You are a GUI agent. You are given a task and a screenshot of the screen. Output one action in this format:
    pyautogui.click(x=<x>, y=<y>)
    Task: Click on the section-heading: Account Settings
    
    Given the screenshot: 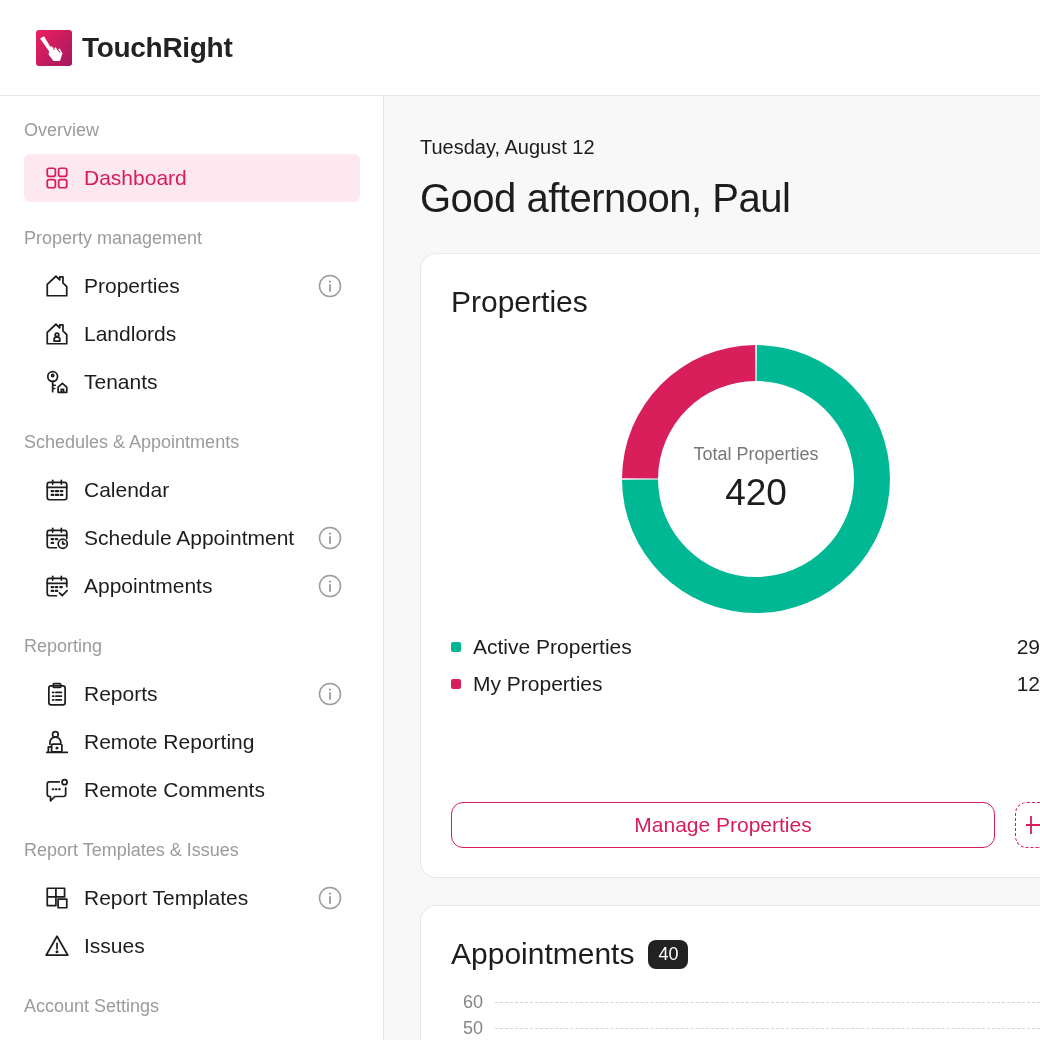 What is the action you would take?
    pyautogui.click(x=92, y=1006)
    